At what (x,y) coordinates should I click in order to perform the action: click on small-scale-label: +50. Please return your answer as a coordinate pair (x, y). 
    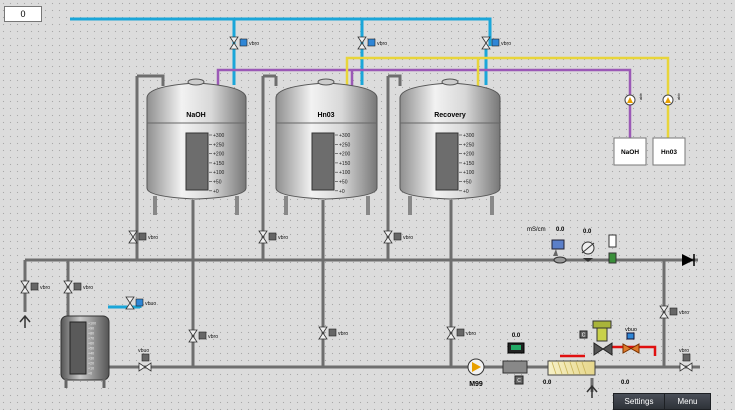
    Looking at the image, I should click on (91, 349).